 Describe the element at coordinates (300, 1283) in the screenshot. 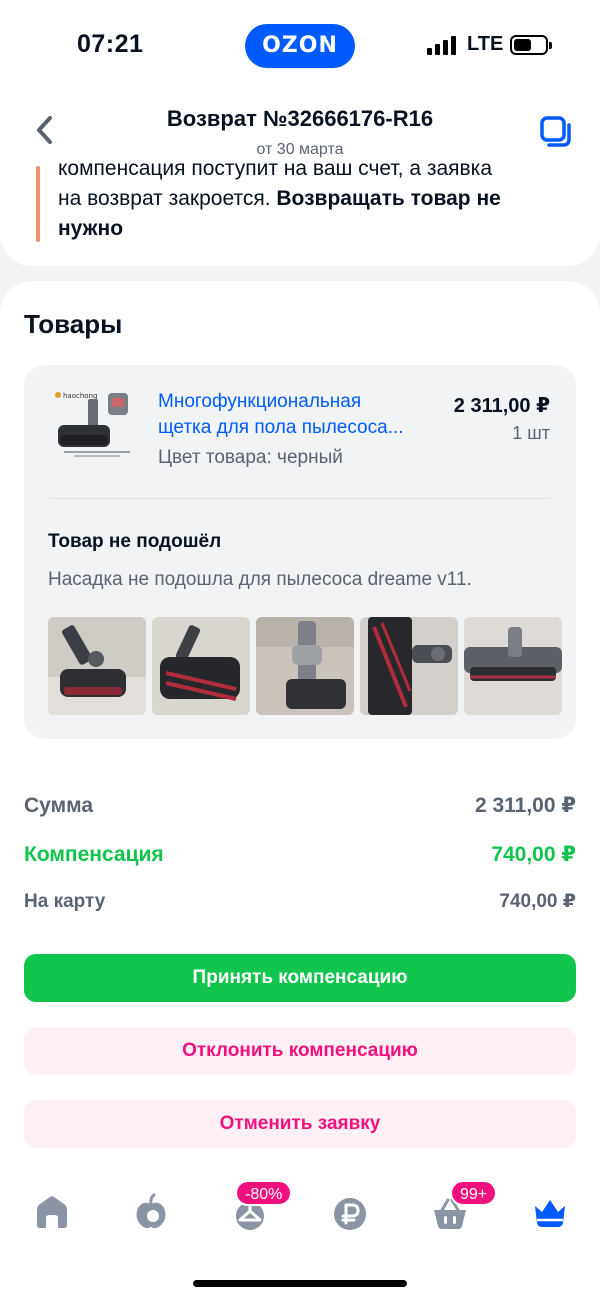

I see `home-indicator` at that location.